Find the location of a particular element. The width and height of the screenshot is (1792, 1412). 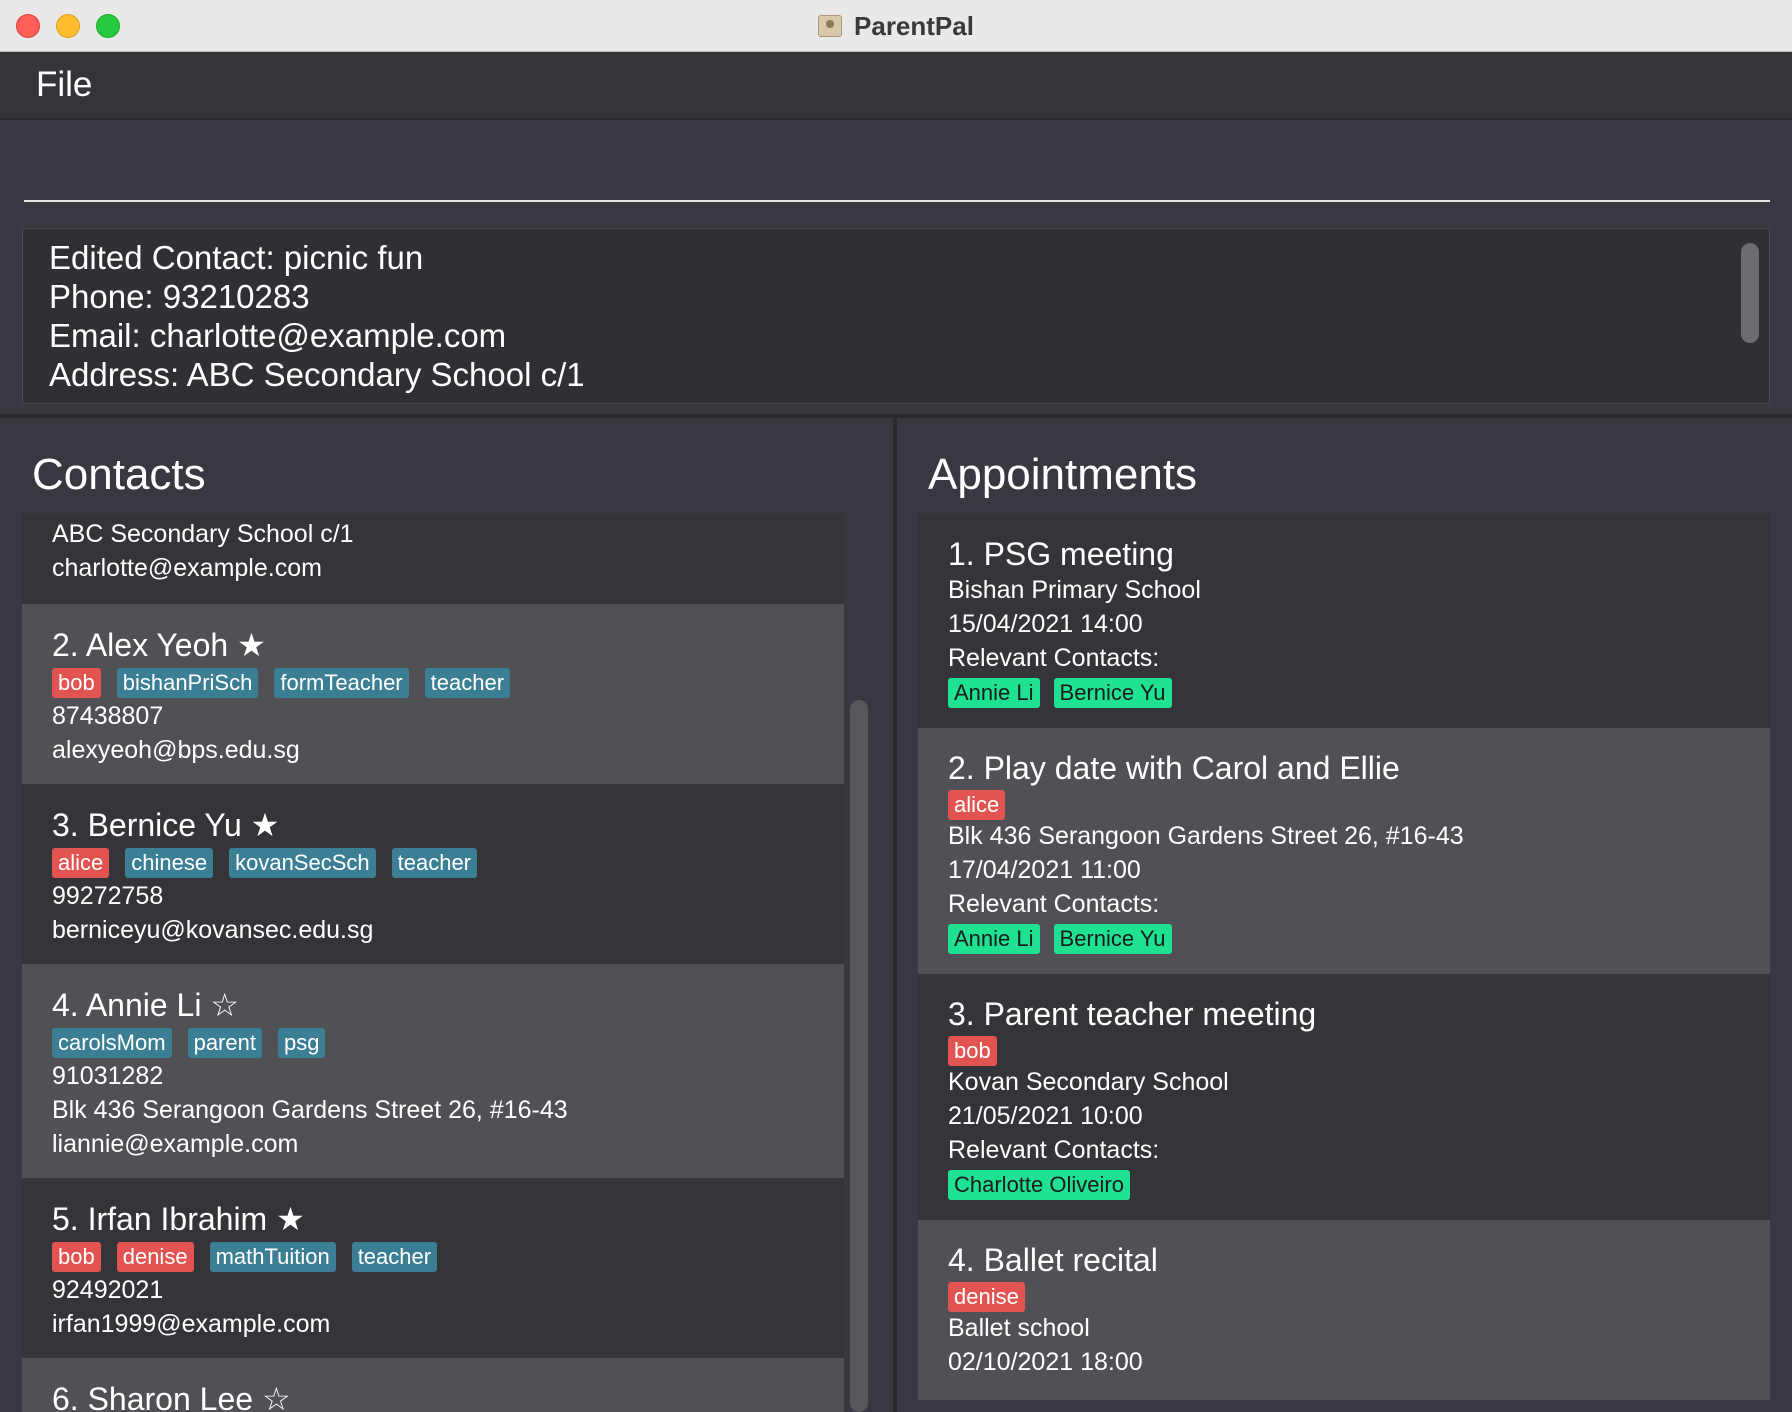

menu-file: File is located at coordinates (64, 85).